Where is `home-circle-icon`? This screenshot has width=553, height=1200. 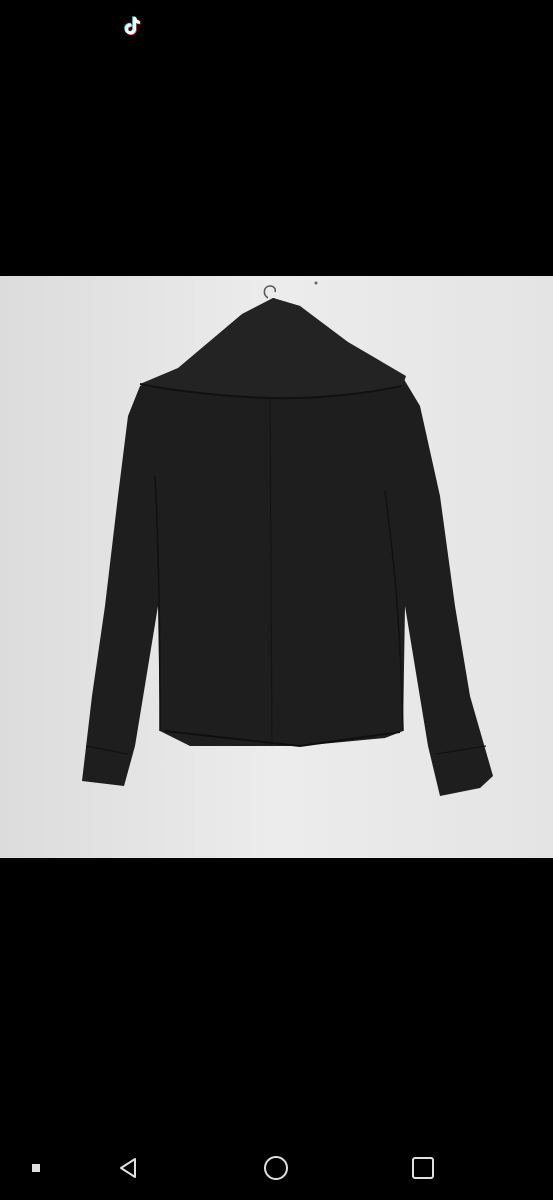
home-circle-icon is located at coordinates (276, 1168).